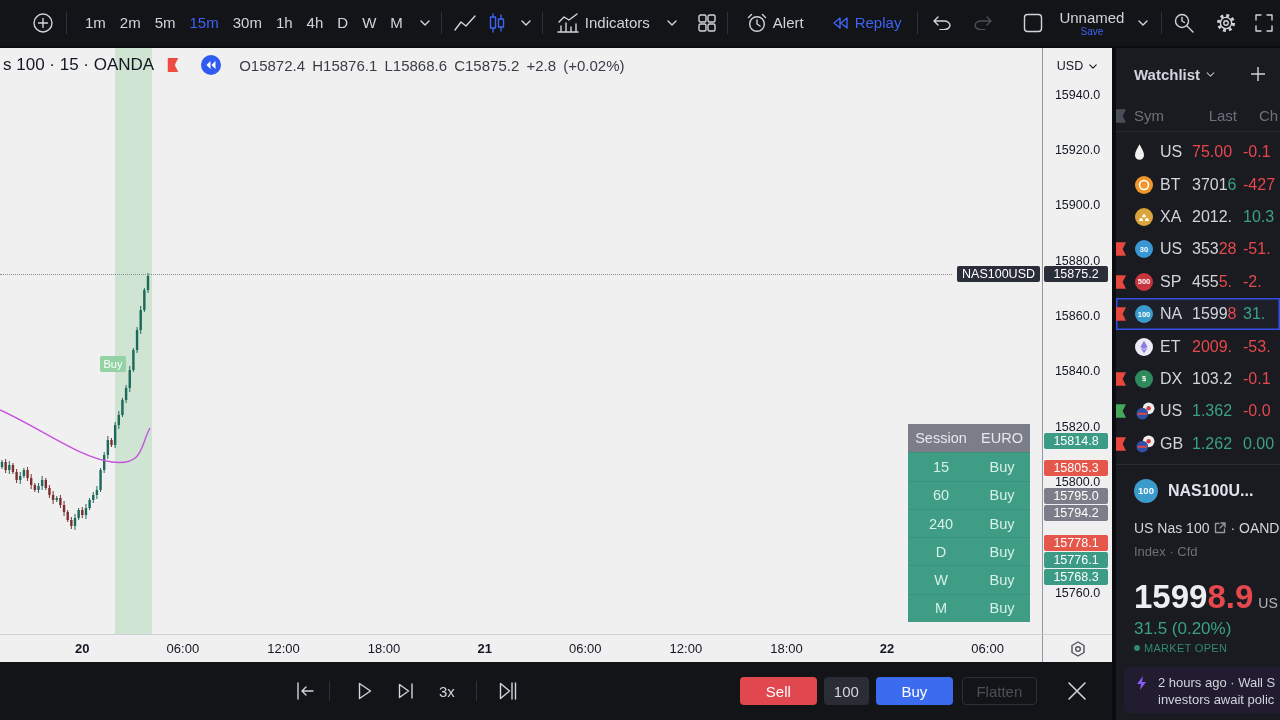 This screenshot has height=720, width=1280. Describe the element at coordinates (247, 23) in the screenshot. I see `interval-button: 30m` at that location.